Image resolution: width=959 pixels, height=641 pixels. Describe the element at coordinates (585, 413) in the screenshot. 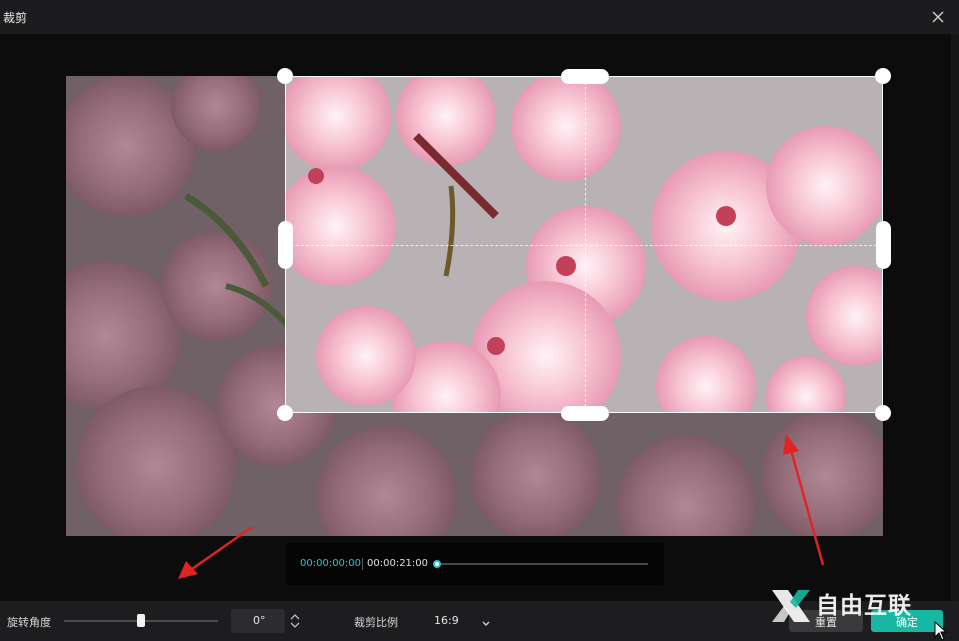

I see `crop-handle-bottom` at that location.